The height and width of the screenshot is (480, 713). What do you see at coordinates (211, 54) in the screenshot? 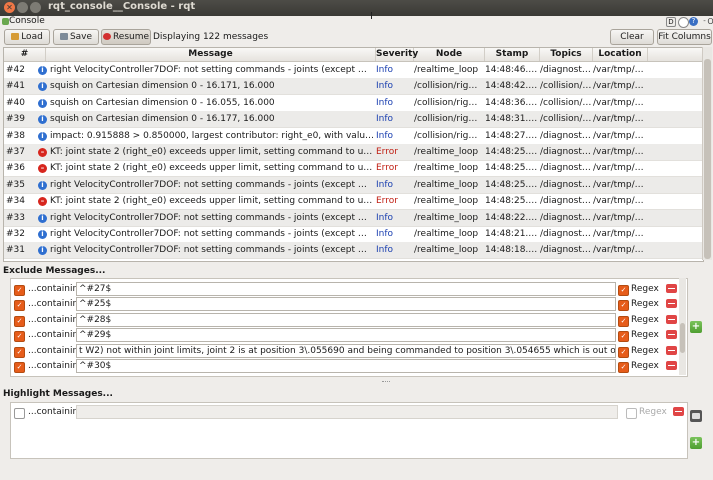
I see `column-header-message: Message` at bounding box center [211, 54].